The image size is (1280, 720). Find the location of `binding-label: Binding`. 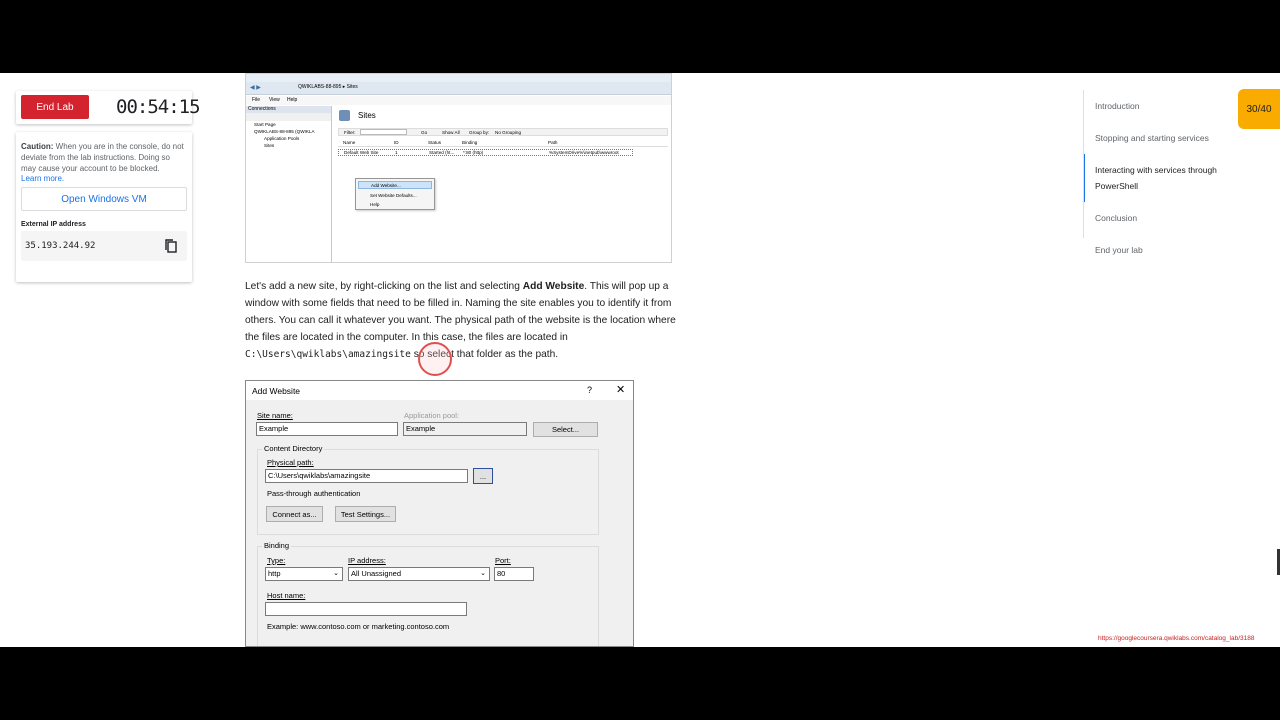

binding-label: Binding is located at coordinates (277, 545).